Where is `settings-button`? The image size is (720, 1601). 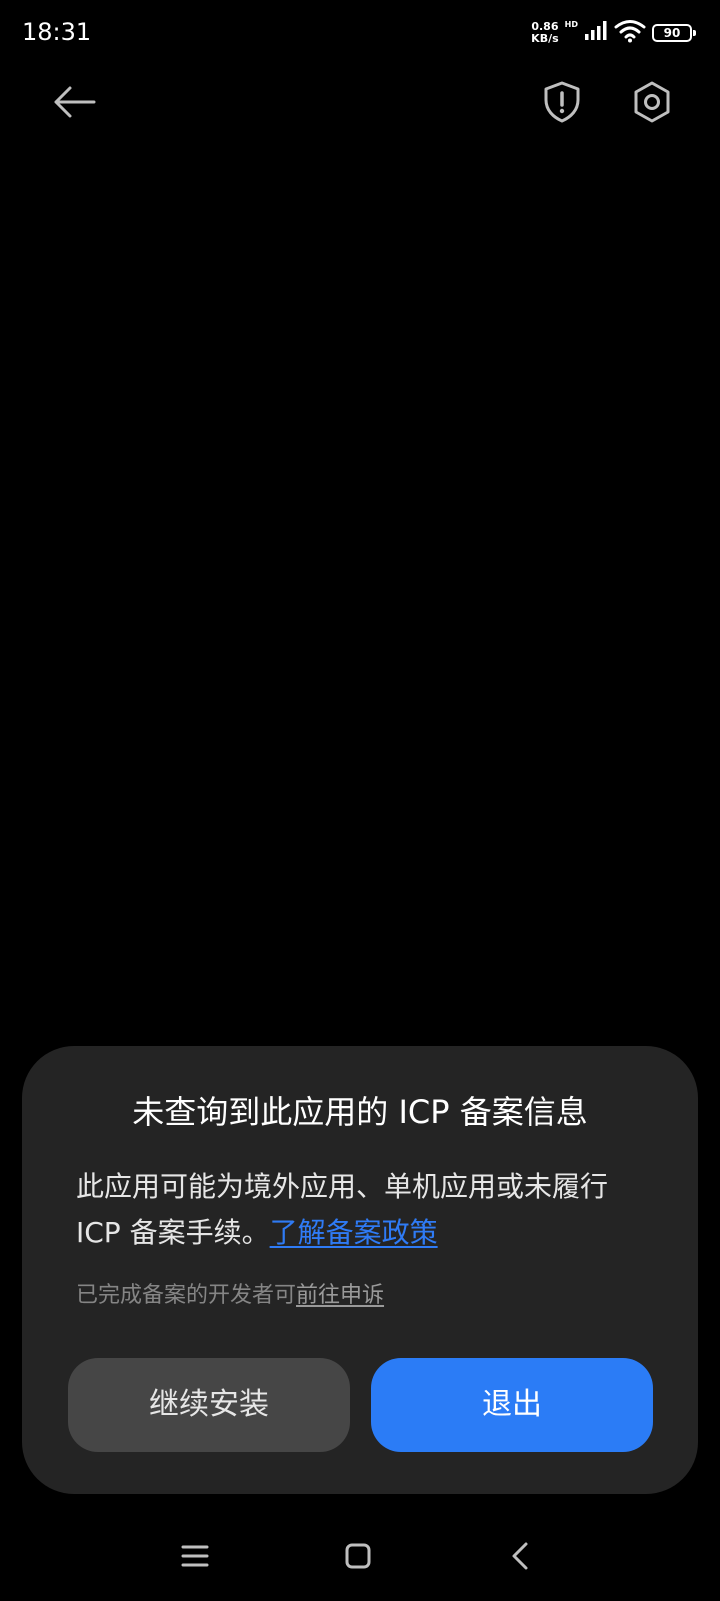 settings-button is located at coordinates (652, 104).